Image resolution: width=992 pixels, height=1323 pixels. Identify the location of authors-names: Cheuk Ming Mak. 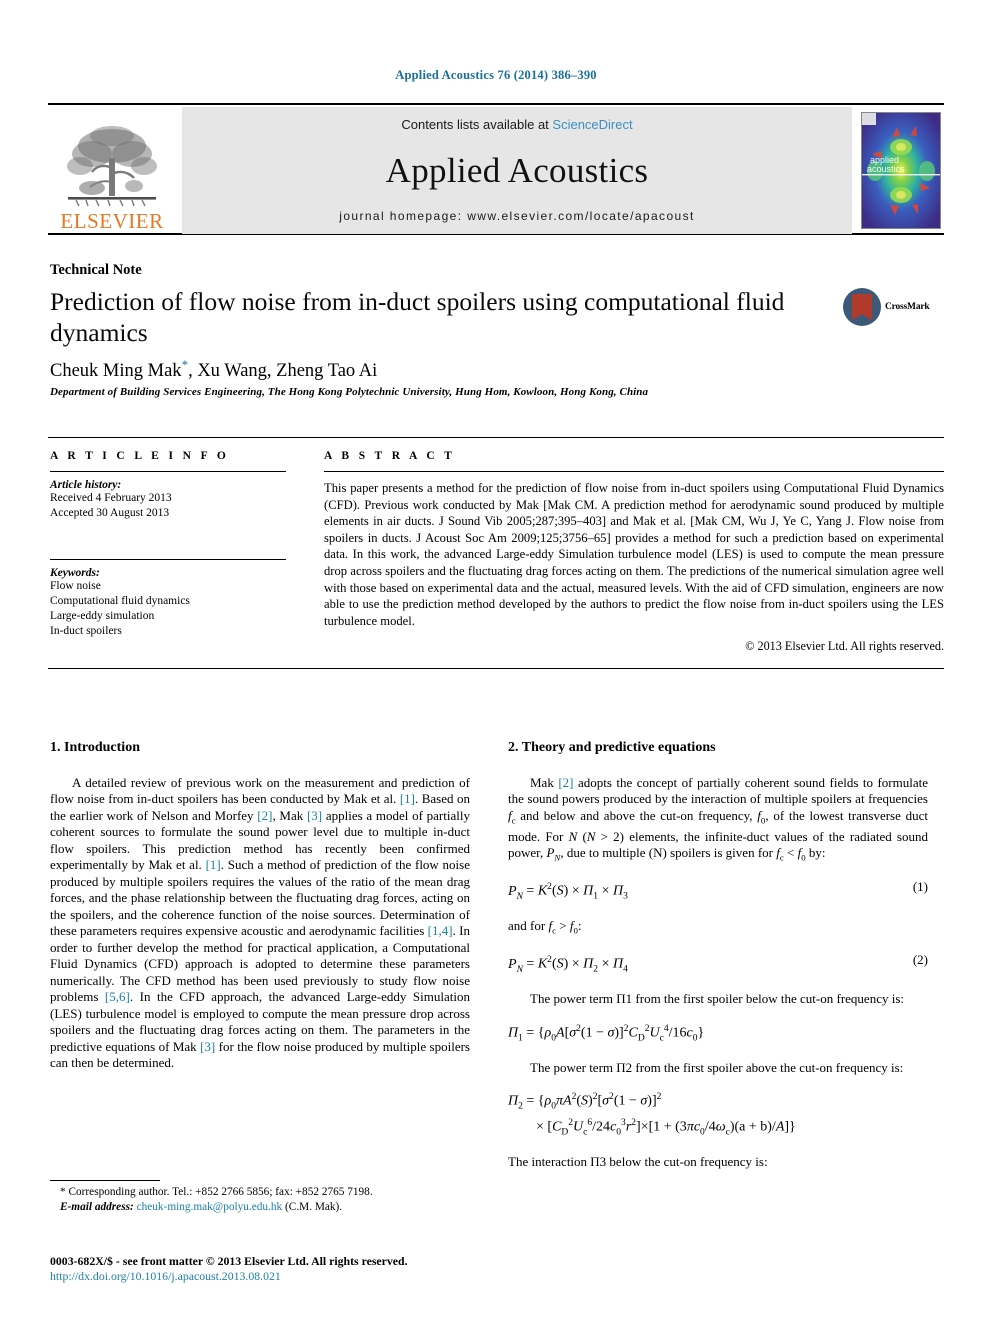
(116, 371).